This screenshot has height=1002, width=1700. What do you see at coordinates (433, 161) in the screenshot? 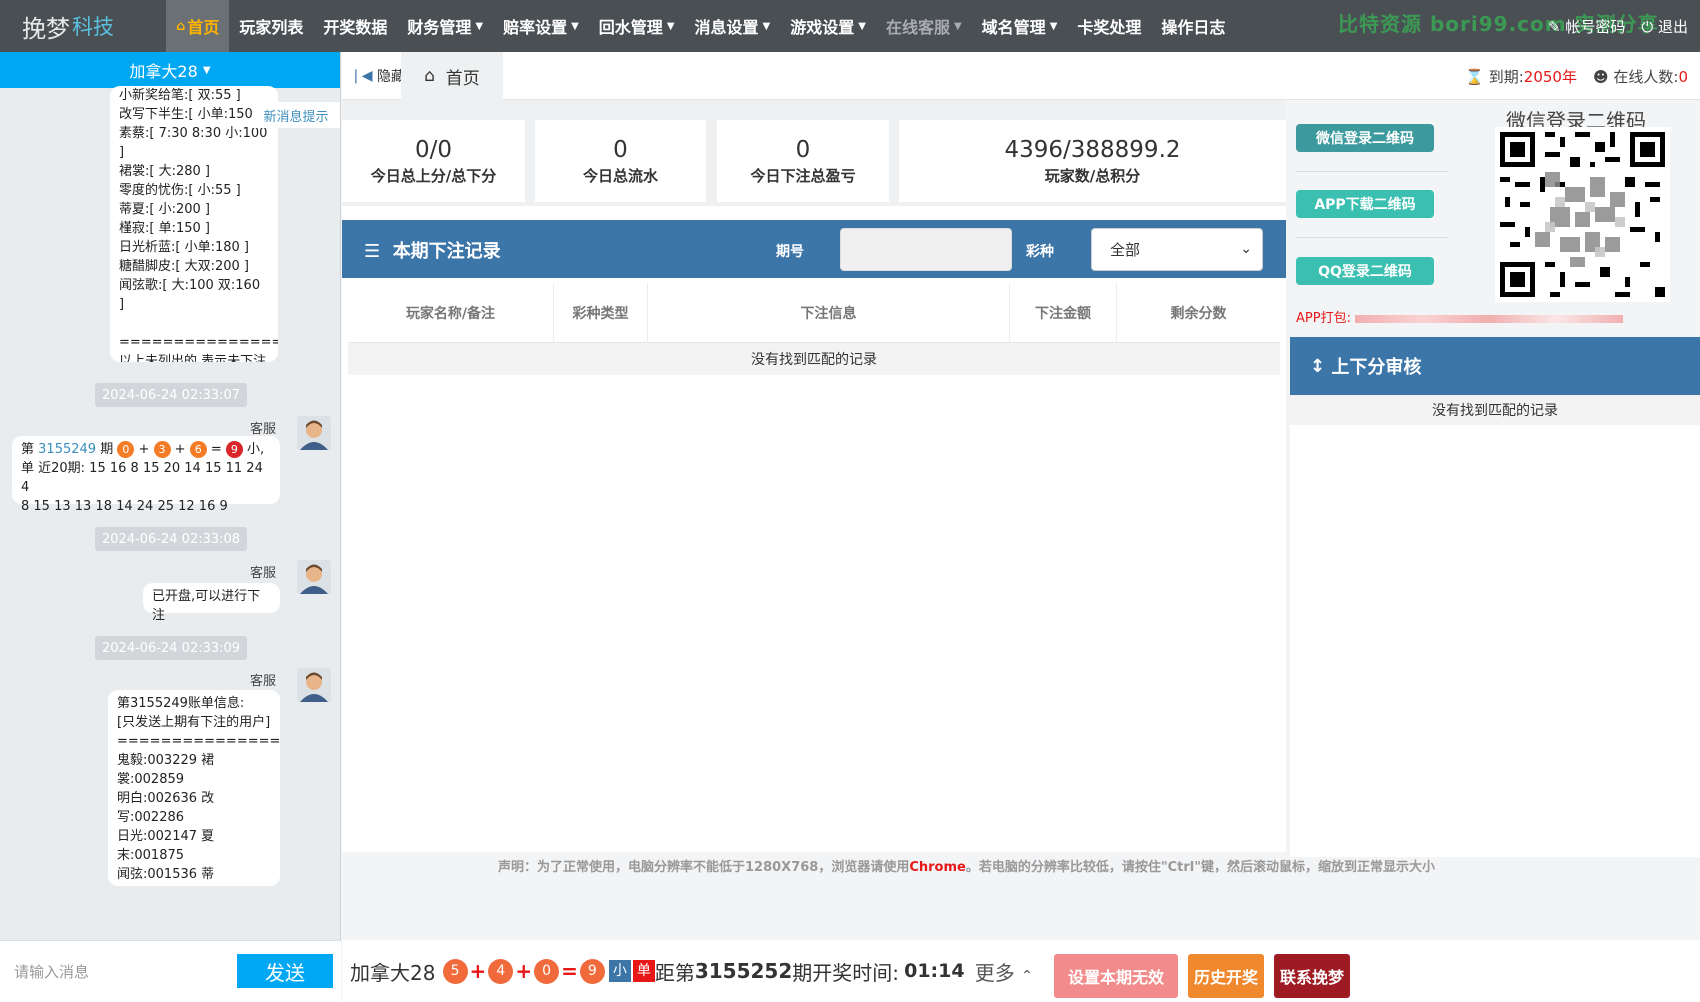
I see `stat-card: 0/0 今日总上分/总下分` at bounding box center [433, 161].